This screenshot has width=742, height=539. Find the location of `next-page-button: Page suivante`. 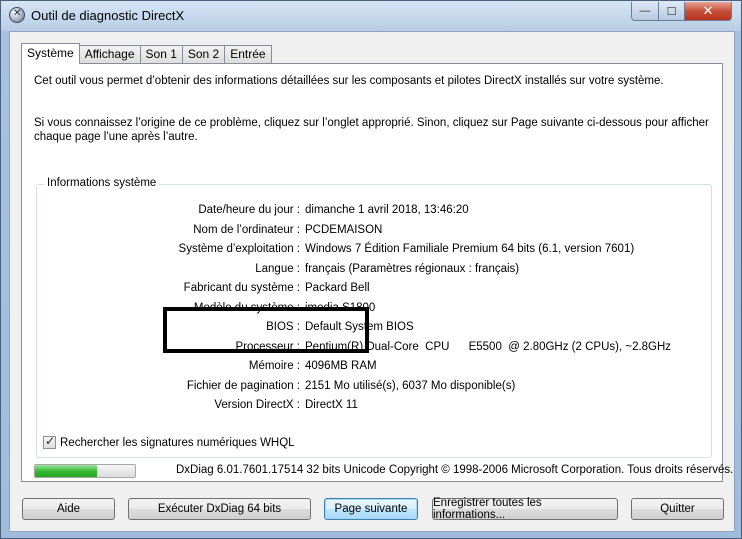

next-page-button: Page suivante is located at coordinates (371, 509).